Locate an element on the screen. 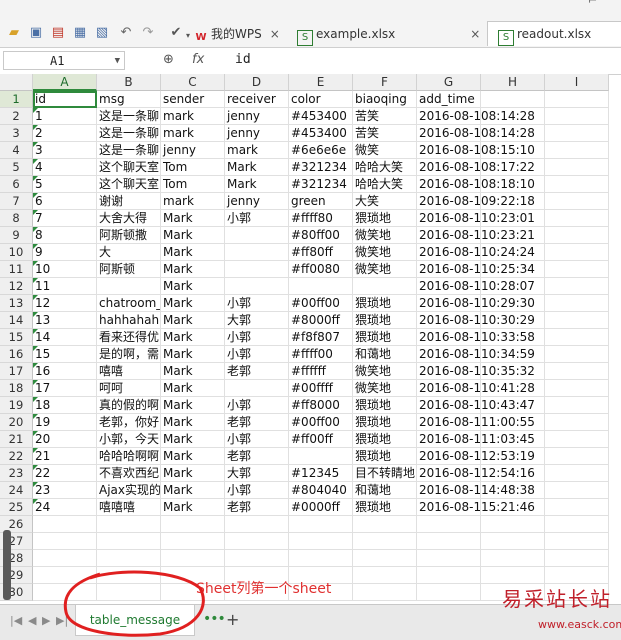 The width and height of the screenshot is (621, 640). table-cell: 08:18:10 is located at coordinates (513, 184).